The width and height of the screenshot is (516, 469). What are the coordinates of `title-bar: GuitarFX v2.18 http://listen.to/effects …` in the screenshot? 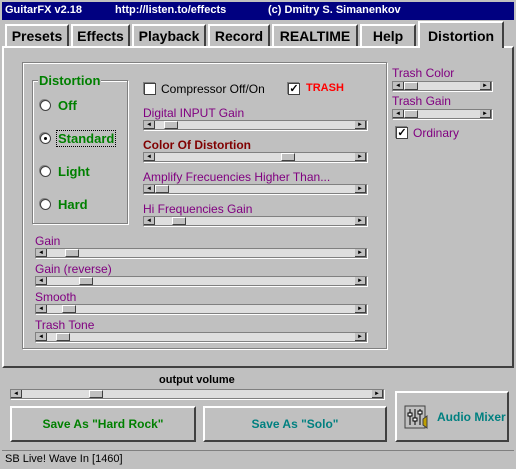 It's located at (258, 11).